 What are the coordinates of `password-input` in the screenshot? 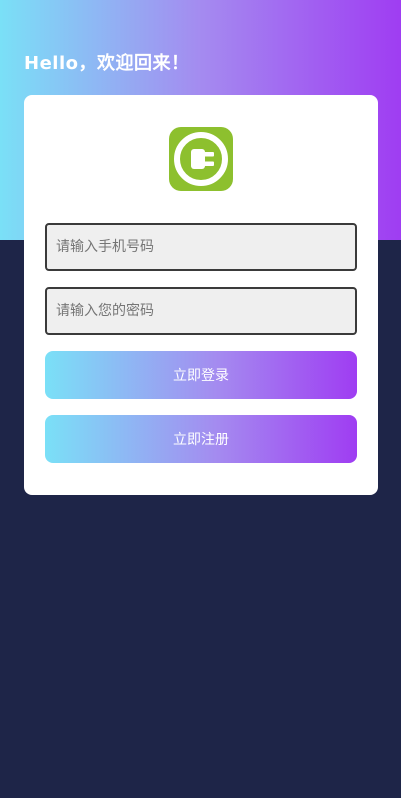 It's located at (201, 311).